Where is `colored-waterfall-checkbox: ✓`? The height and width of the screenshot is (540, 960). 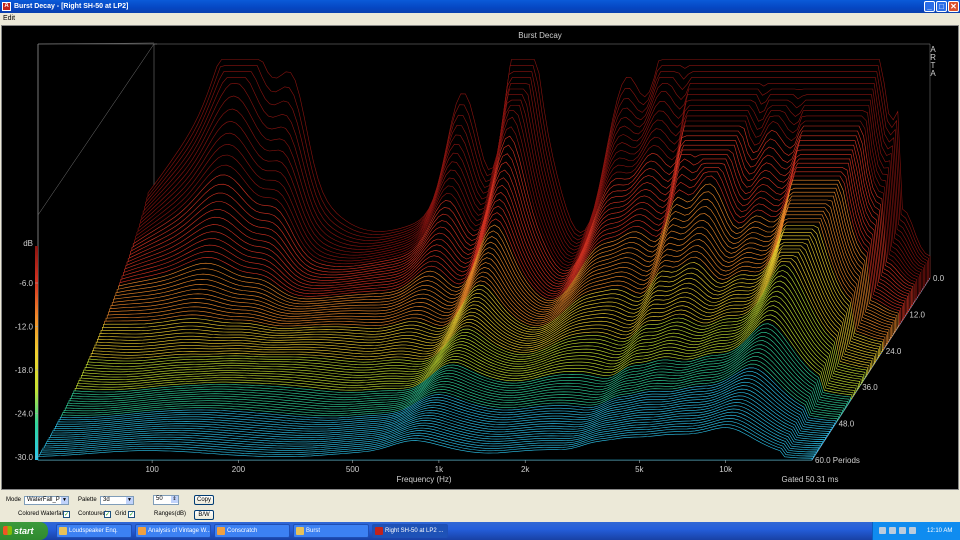
colored-waterfall-checkbox: ✓ is located at coordinates (66, 514).